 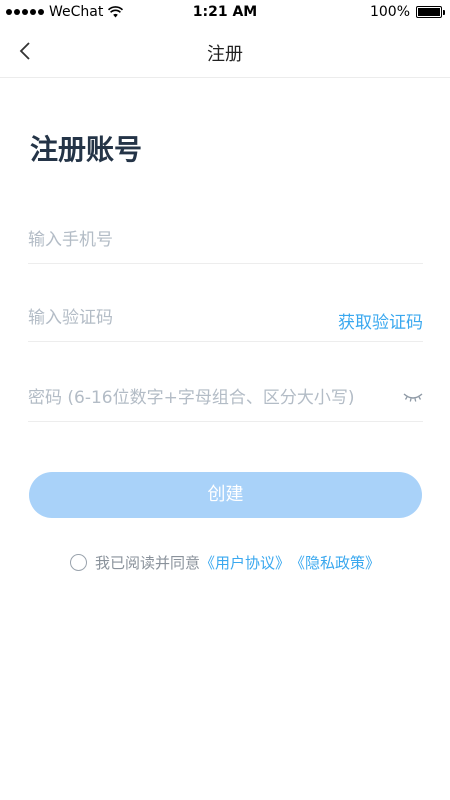 I want to click on code-field: 获取验证码, so click(x=225, y=320).